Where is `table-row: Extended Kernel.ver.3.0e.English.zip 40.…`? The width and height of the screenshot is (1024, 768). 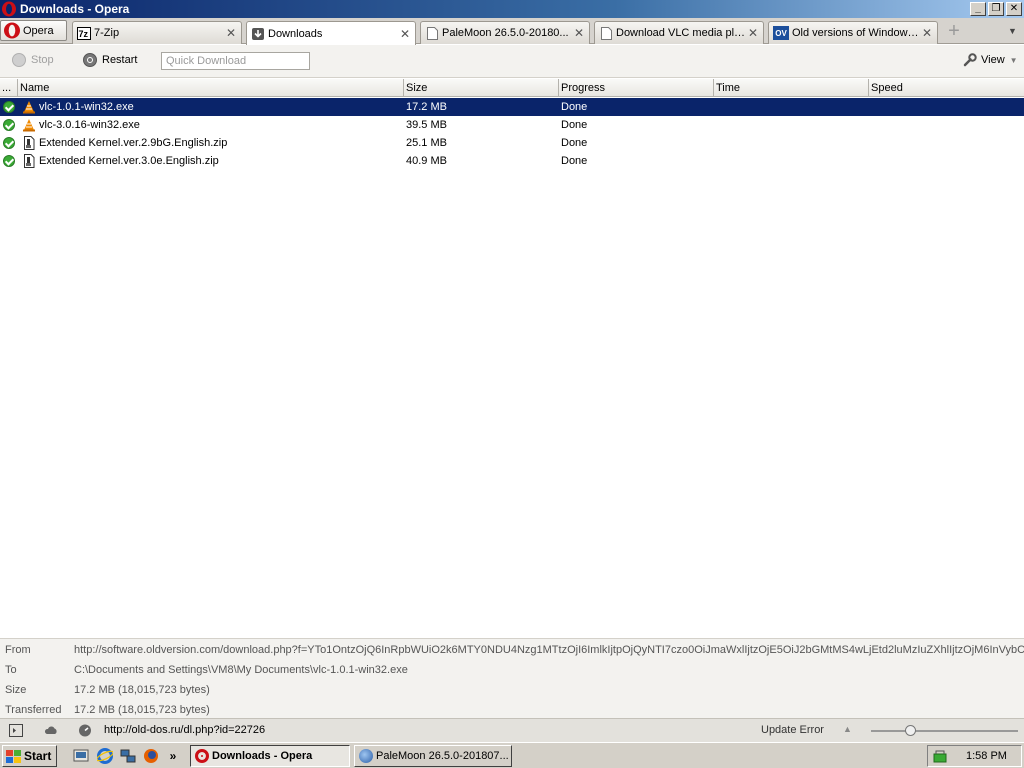 table-row: Extended Kernel.ver.3.0e.English.zip 40.… is located at coordinates (512, 161).